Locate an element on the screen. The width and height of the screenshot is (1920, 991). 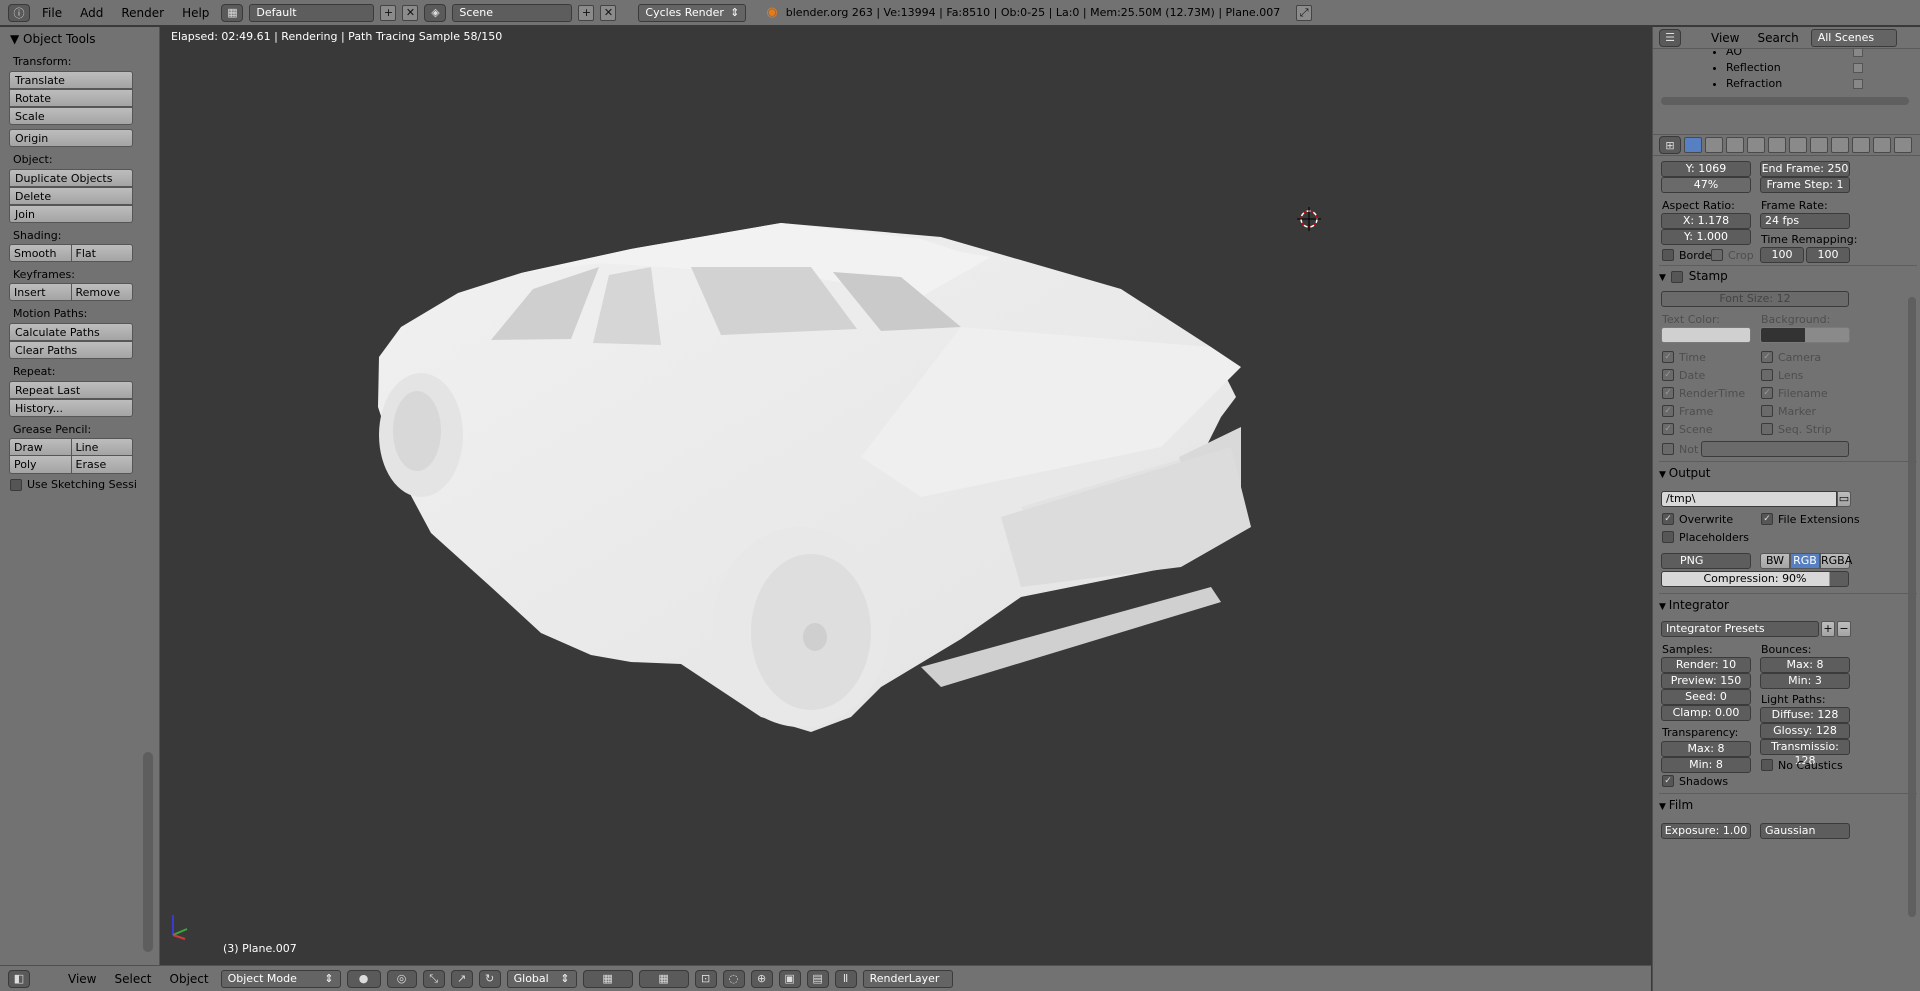
render-layer-select: RenderLayer is located at coordinates (907, 978).